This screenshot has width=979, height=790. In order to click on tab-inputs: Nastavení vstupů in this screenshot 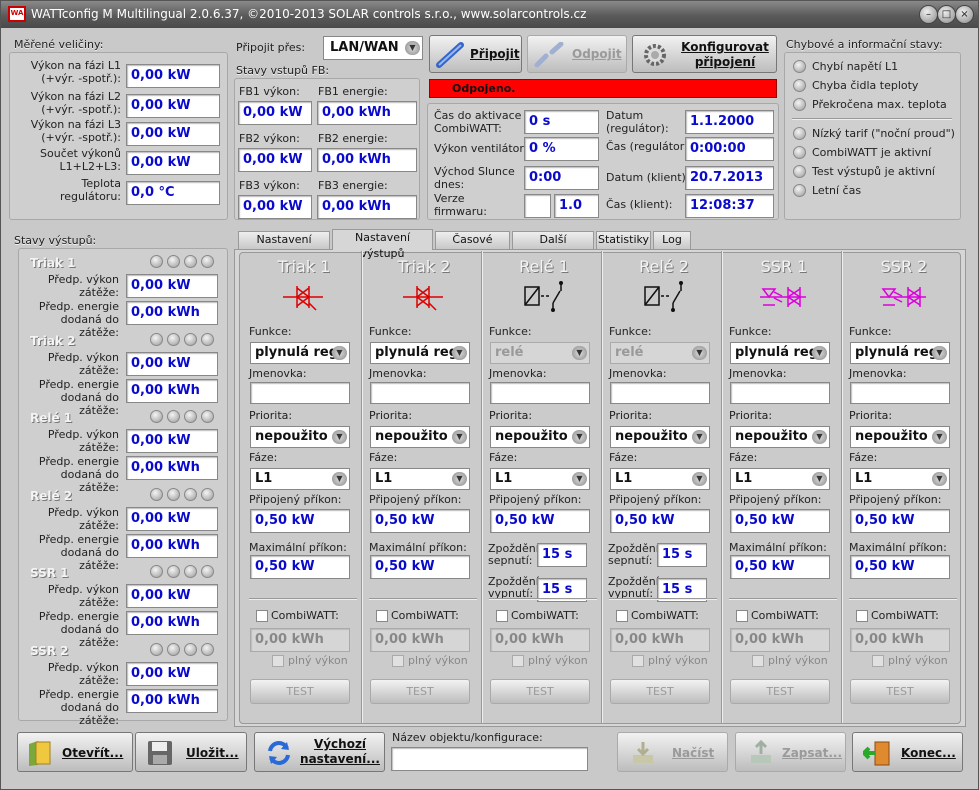, I will do `click(284, 246)`.